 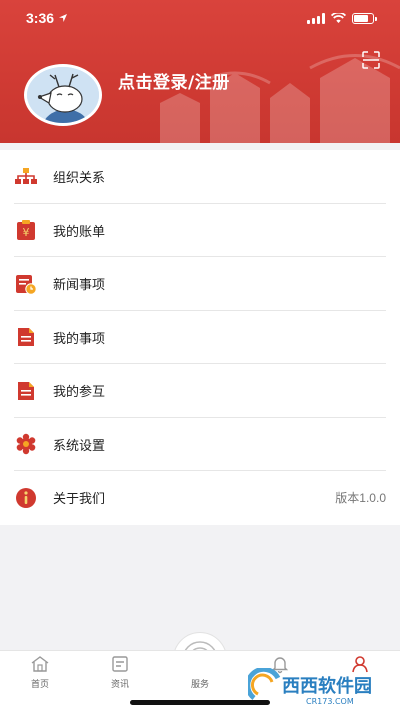 I want to click on location-arrow-icon, so click(x=63, y=18).